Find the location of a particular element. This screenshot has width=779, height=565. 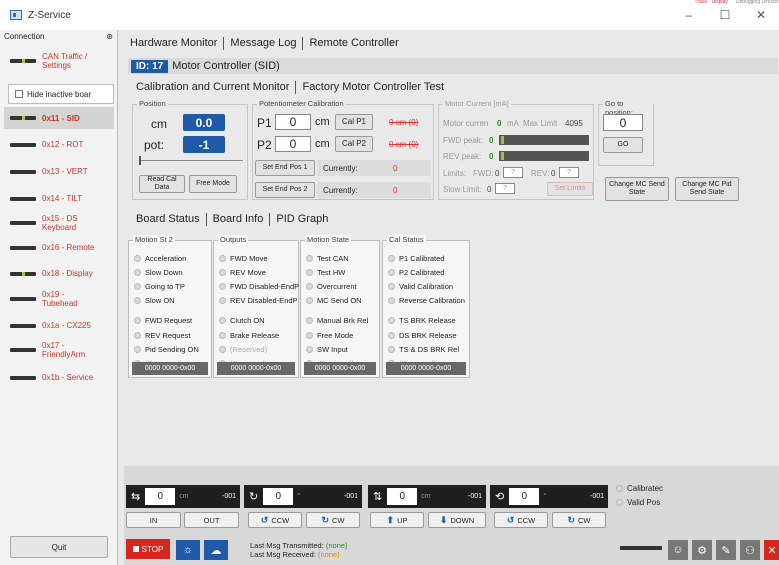

out-button: OUT is located at coordinates (211, 520).